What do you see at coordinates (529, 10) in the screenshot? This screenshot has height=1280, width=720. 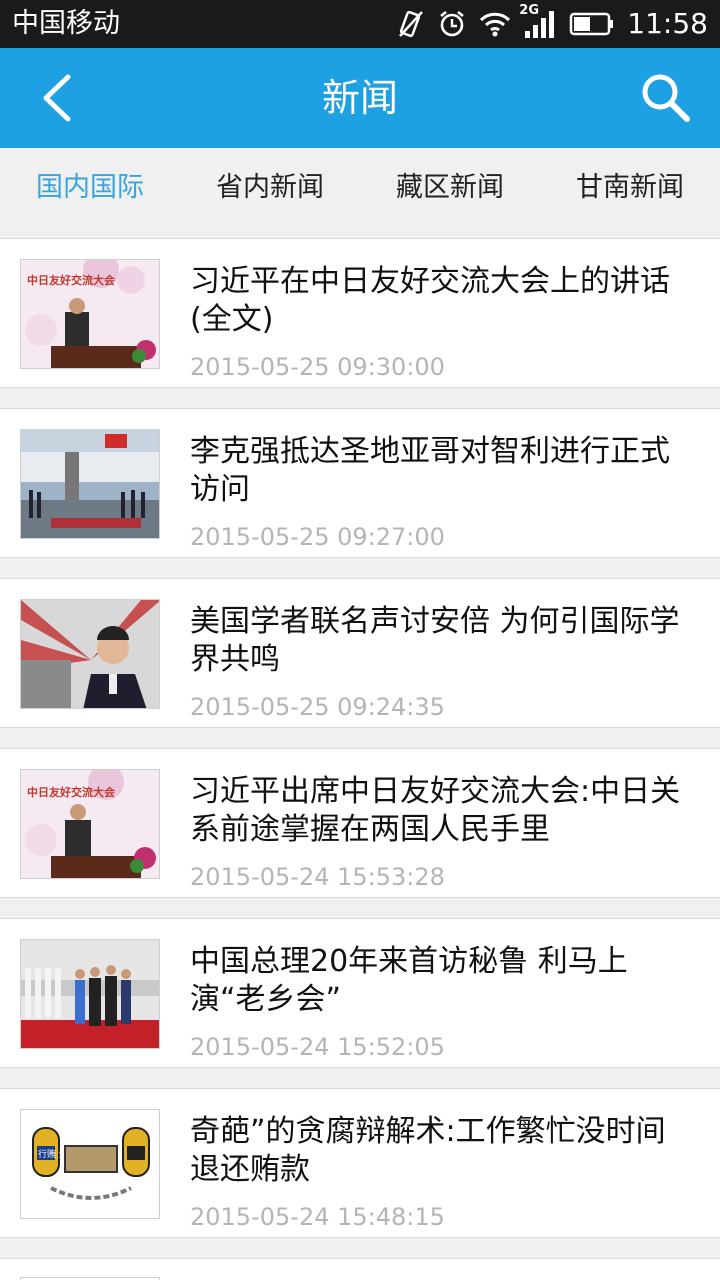 I see `network-type-label: 2G` at bounding box center [529, 10].